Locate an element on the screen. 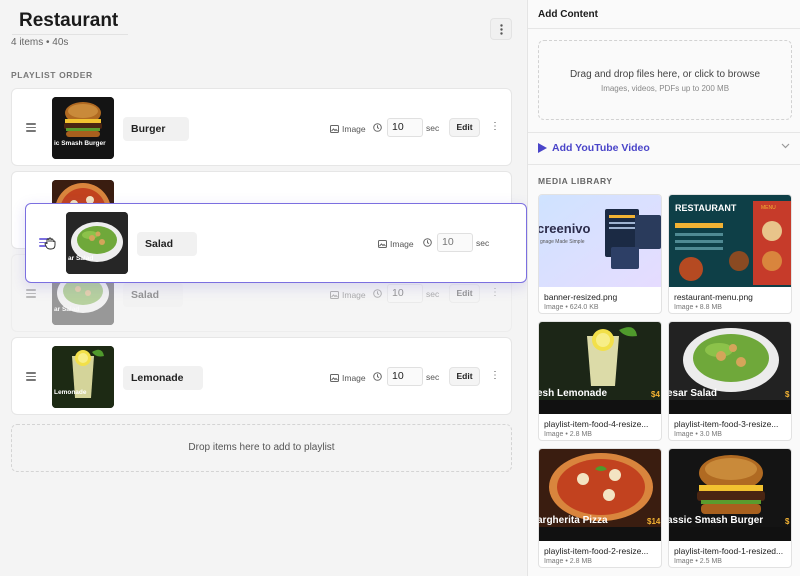 Image resolution: width=800 pixels, height=576 pixels. media-file-name: banner-resized.png is located at coordinates (581, 297).